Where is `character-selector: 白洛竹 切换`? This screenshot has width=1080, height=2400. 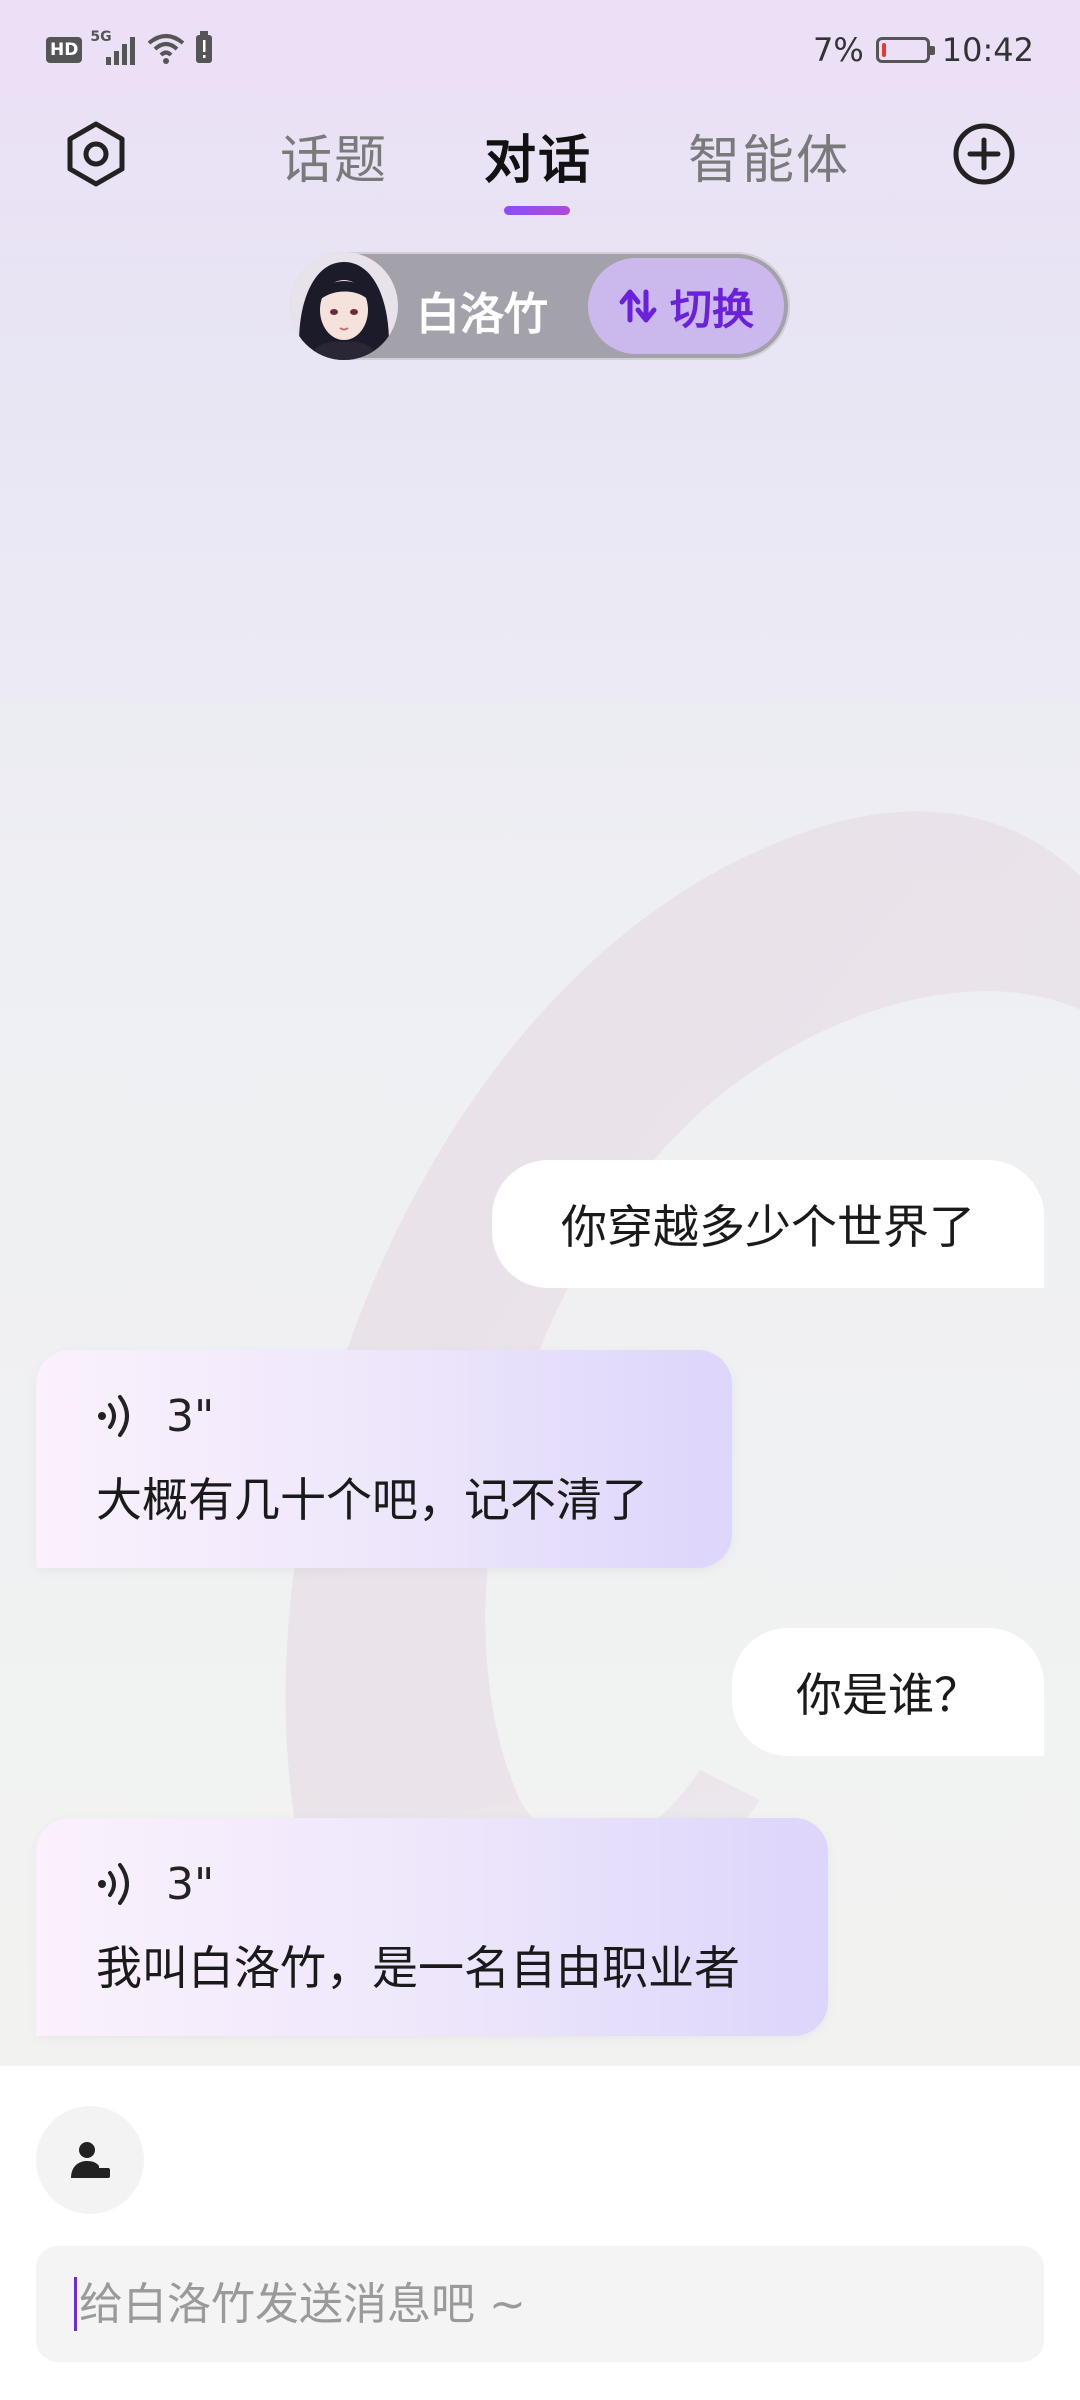
character-selector: 白洛竹 切换 is located at coordinates (540, 306).